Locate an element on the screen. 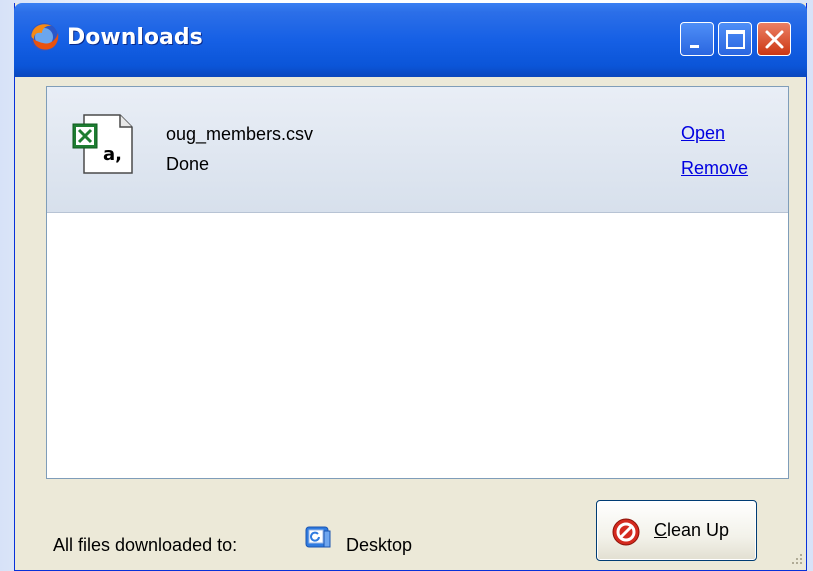 The width and height of the screenshot is (813, 571). title-bar: Downloads is located at coordinates (410, 40).